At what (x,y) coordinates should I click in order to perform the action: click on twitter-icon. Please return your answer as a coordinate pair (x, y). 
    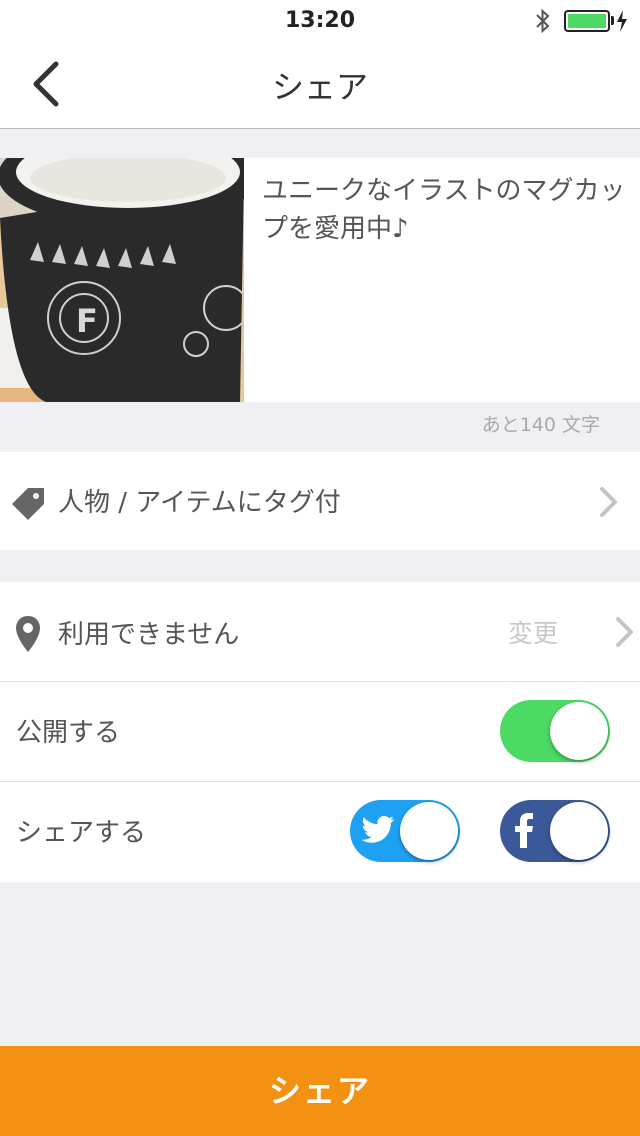
    Looking at the image, I should click on (377, 829).